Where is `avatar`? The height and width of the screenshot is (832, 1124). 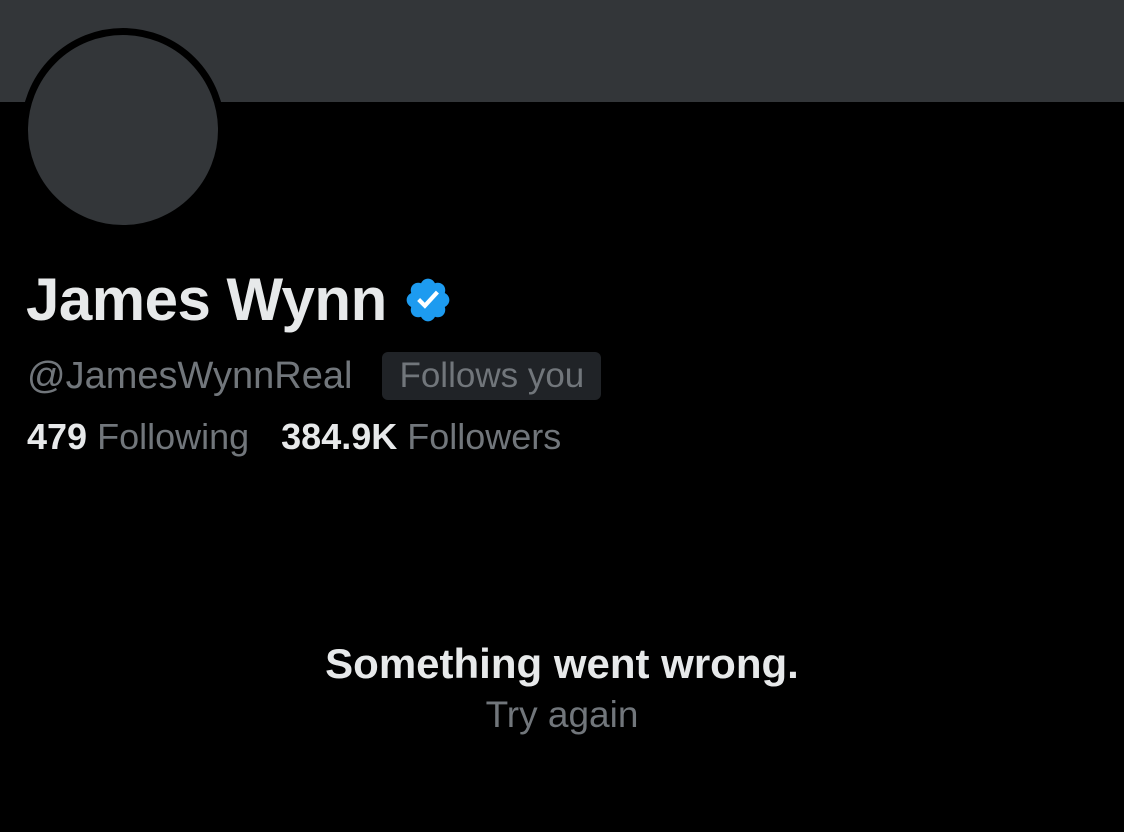 avatar is located at coordinates (123, 130).